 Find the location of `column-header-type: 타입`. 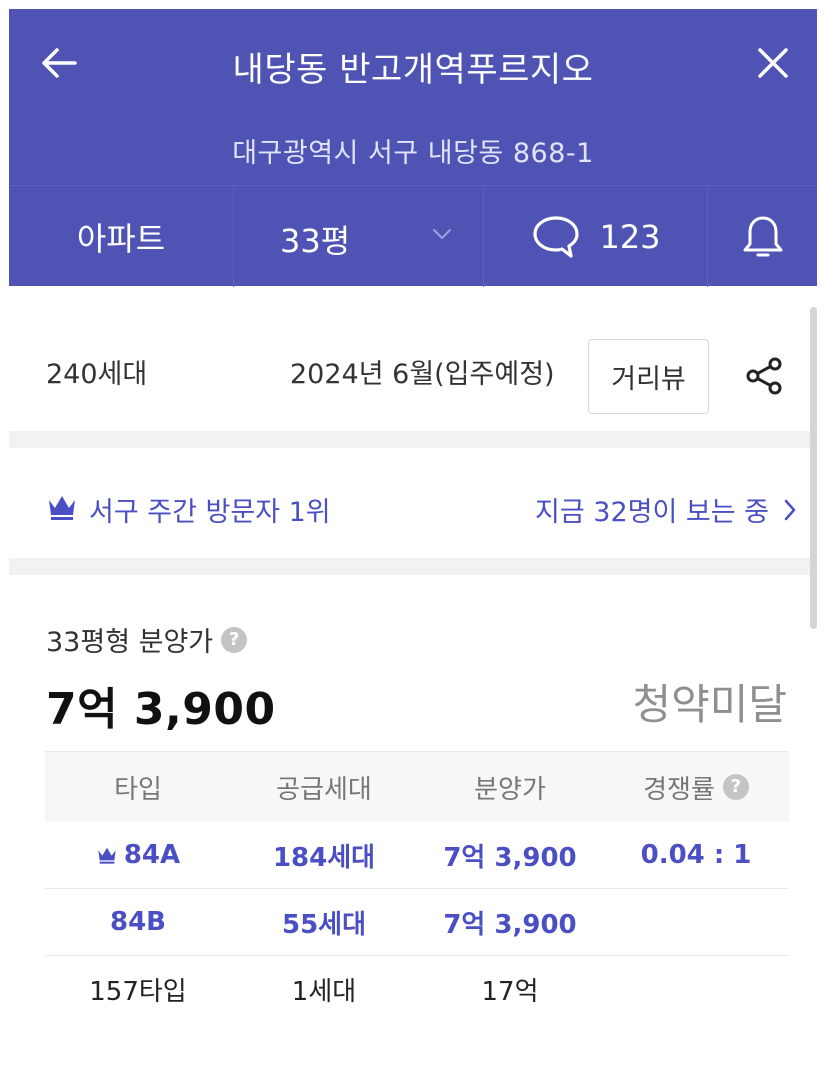

column-header-type: 타입 is located at coordinates (138, 789).